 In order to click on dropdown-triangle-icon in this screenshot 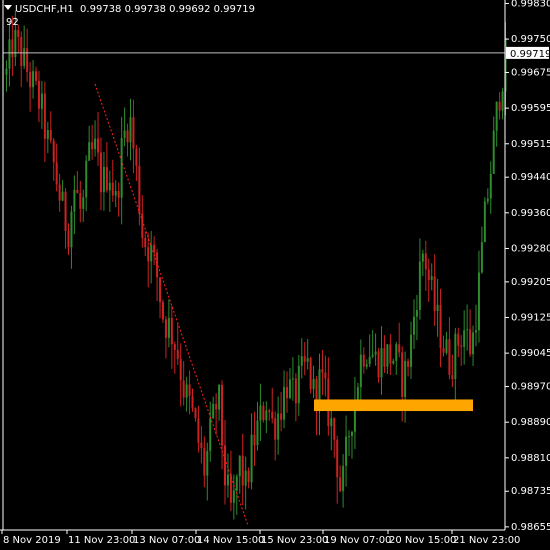, I will do `click(8, 7)`.